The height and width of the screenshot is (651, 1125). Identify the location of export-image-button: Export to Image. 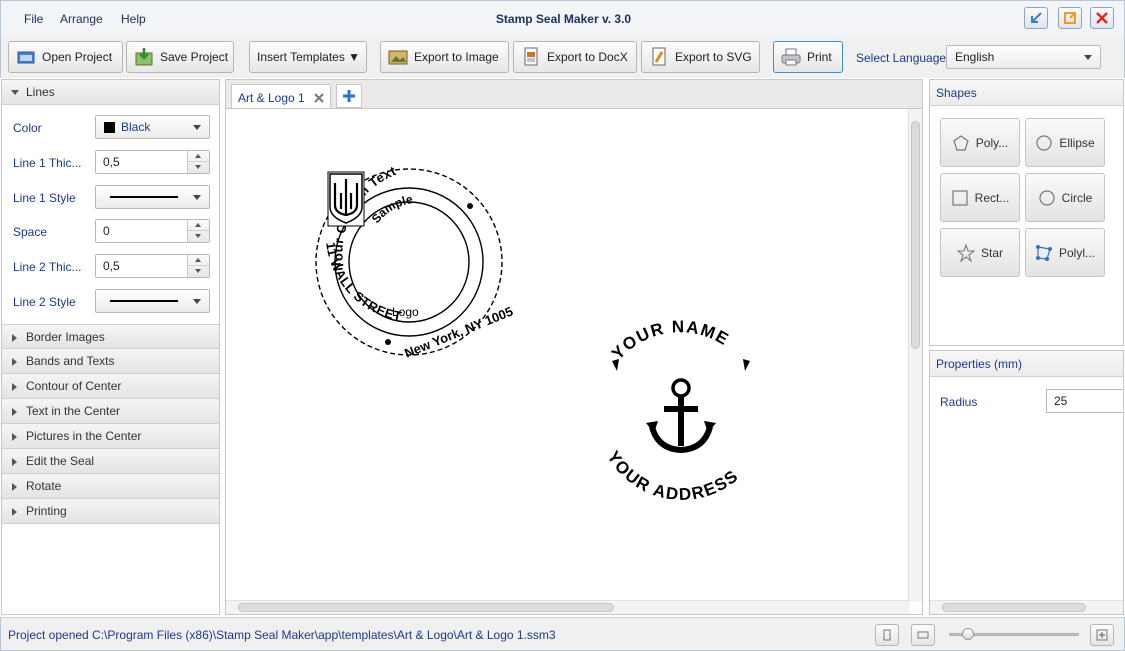
(444, 57).